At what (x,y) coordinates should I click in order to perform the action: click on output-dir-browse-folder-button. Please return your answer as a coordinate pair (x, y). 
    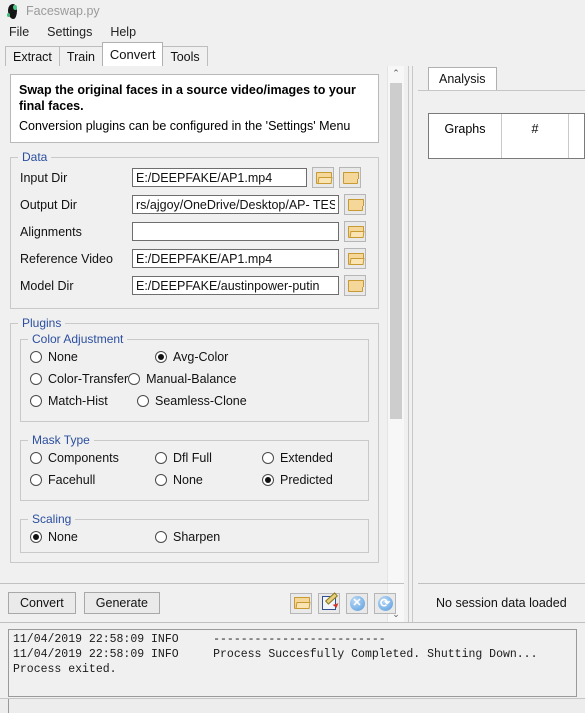
    Looking at the image, I should click on (355, 204).